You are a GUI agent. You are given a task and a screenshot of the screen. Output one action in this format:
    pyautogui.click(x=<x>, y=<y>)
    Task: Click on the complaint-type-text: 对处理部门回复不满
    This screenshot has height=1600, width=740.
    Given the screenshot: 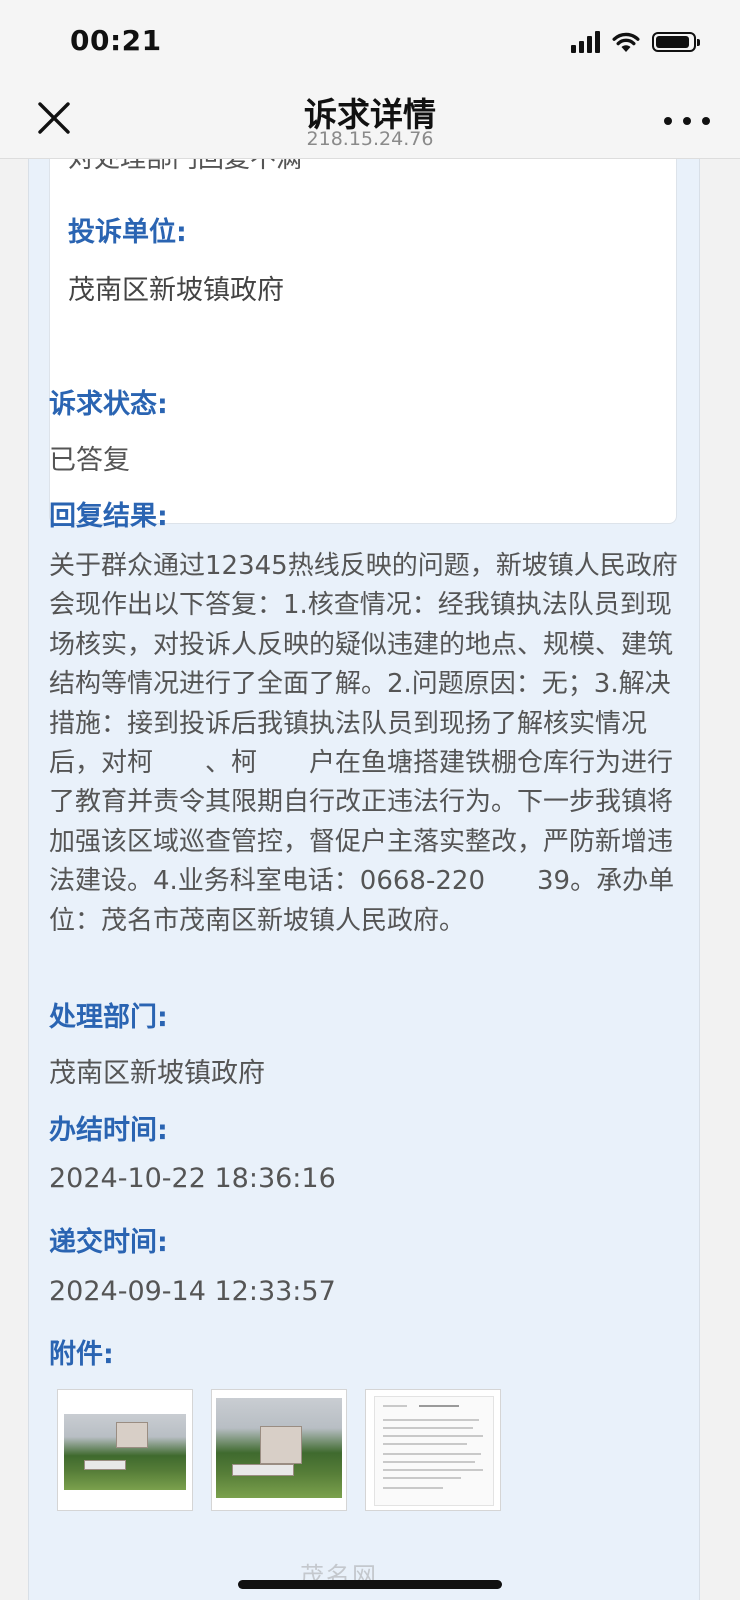 What is the action you would take?
    pyautogui.click(x=185, y=166)
    